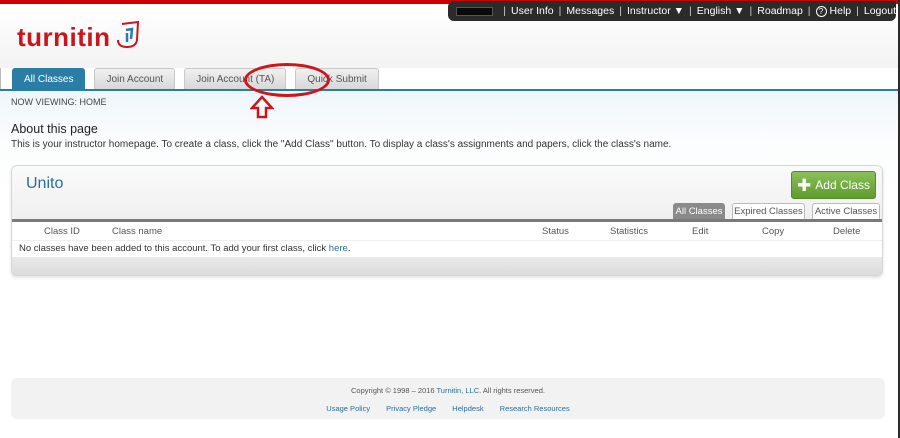 The height and width of the screenshot is (438, 900). I want to click on tab-all-classes: All Classes, so click(49, 78).